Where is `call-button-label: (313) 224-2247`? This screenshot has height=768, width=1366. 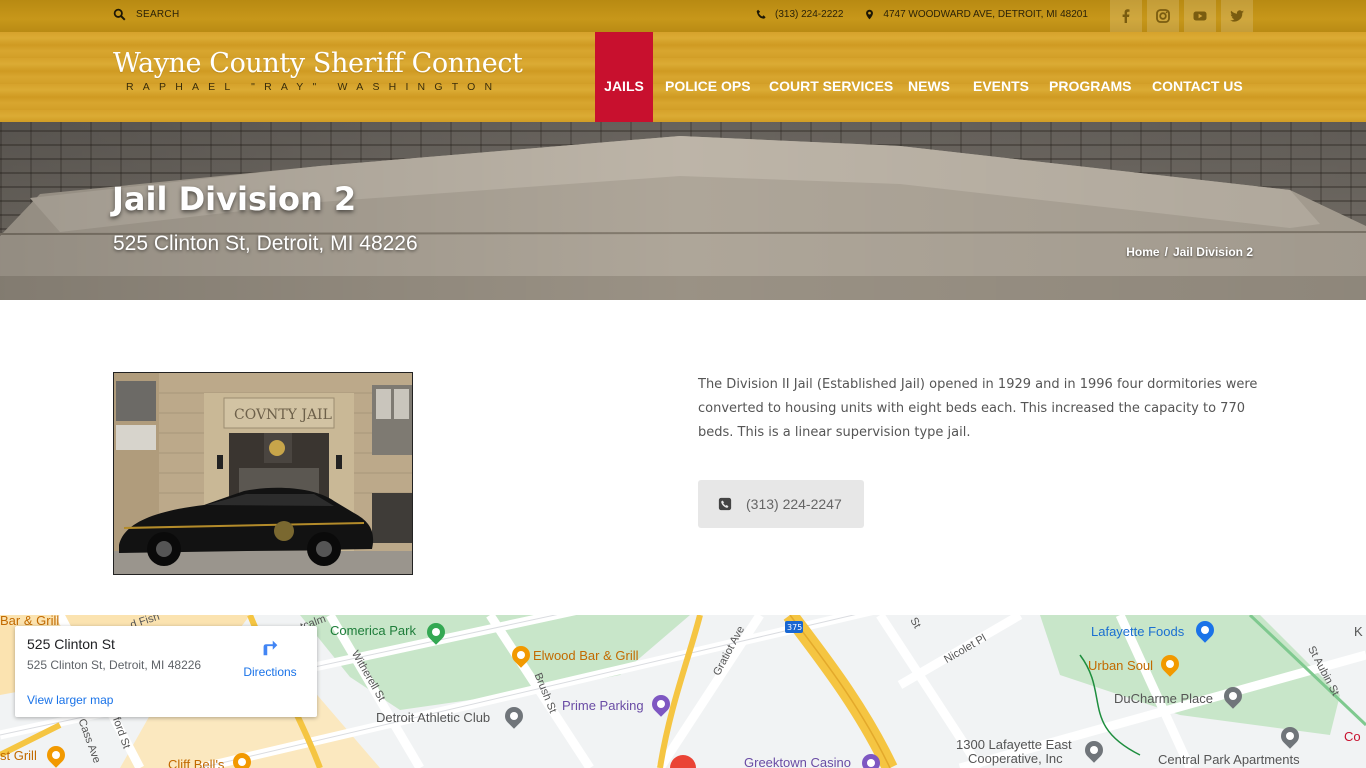
call-button-label: (313) 224-2247 is located at coordinates (794, 504).